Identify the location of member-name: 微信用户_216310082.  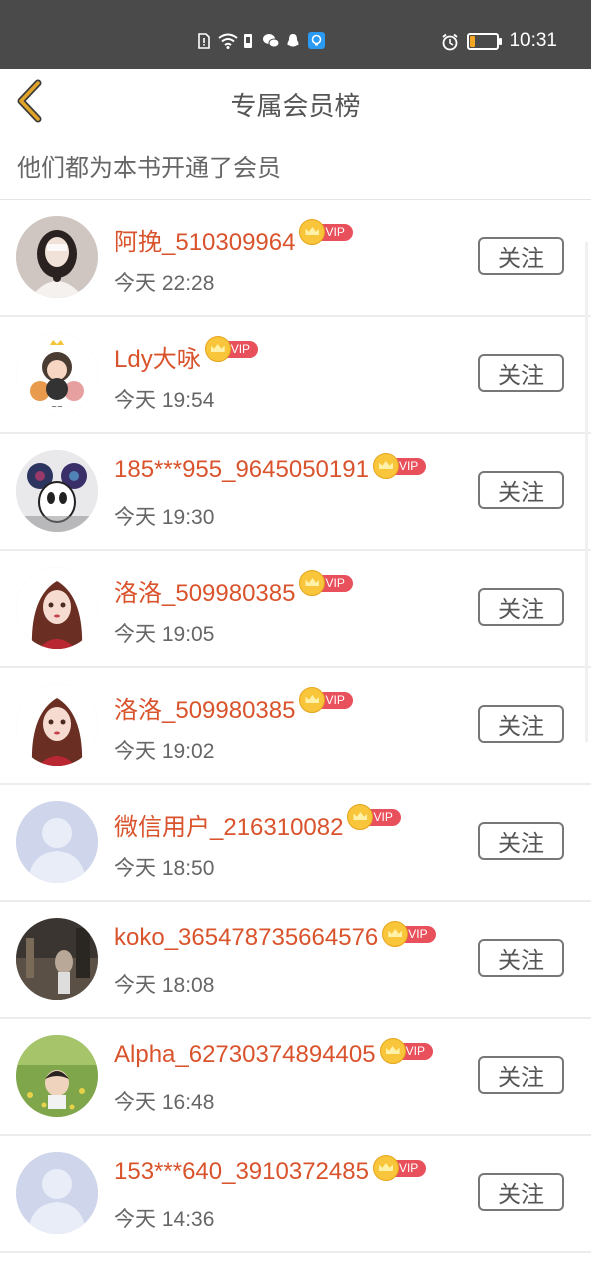
(228, 824).